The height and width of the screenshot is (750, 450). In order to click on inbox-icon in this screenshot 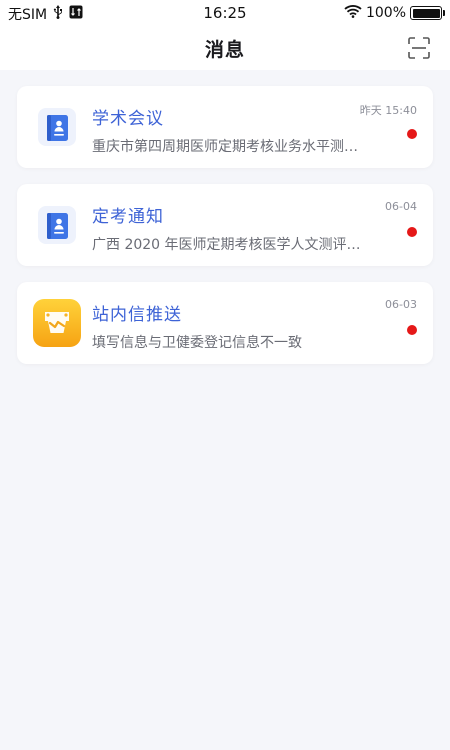, I will do `click(57, 323)`.